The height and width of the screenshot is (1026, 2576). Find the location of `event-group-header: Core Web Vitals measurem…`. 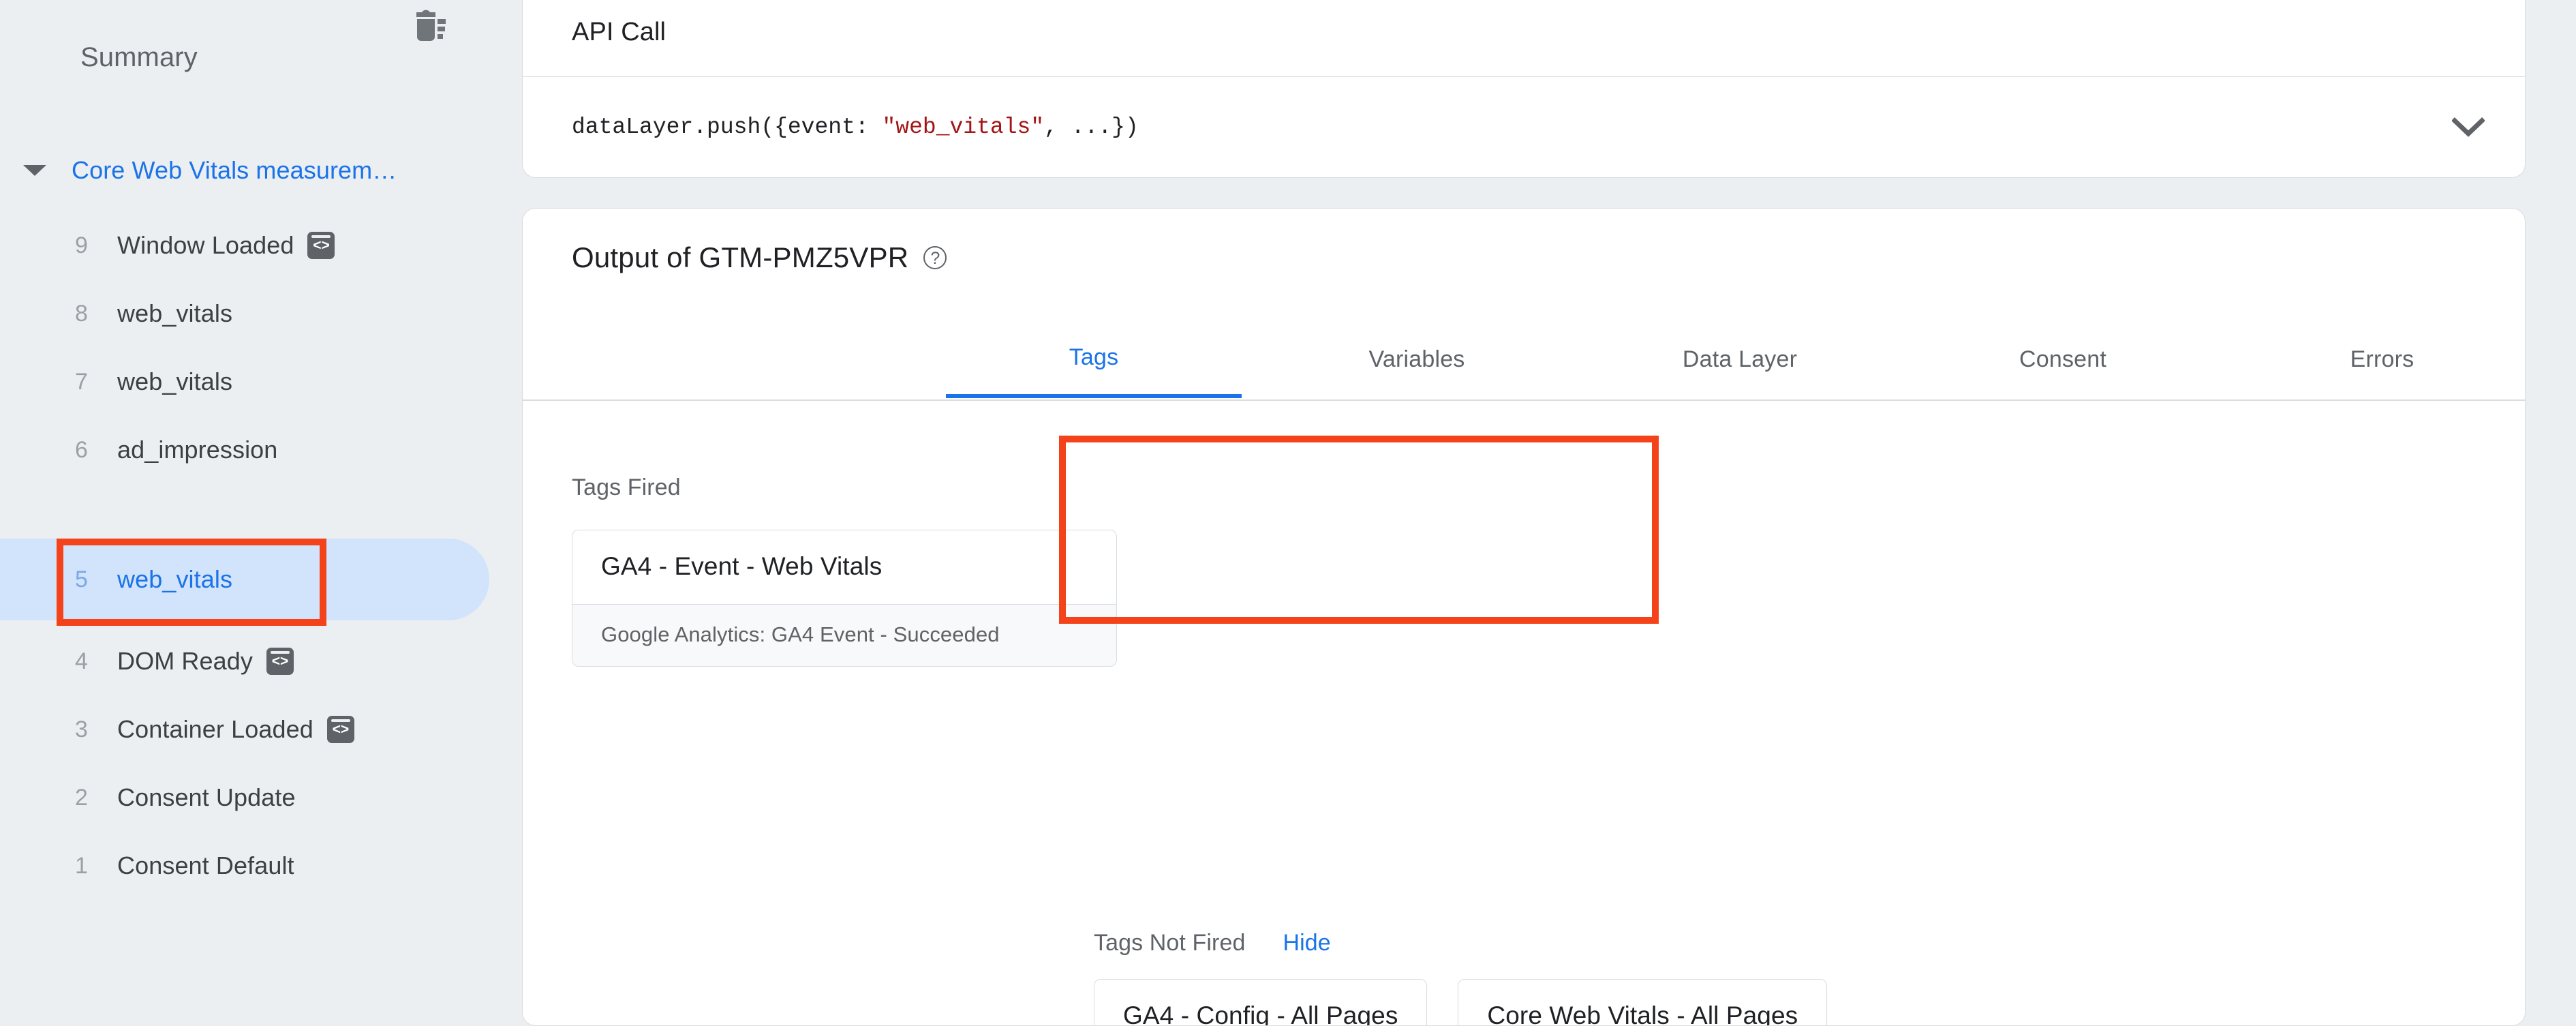

event-group-header: Core Web Vitals measurem… is located at coordinates (261, 170).